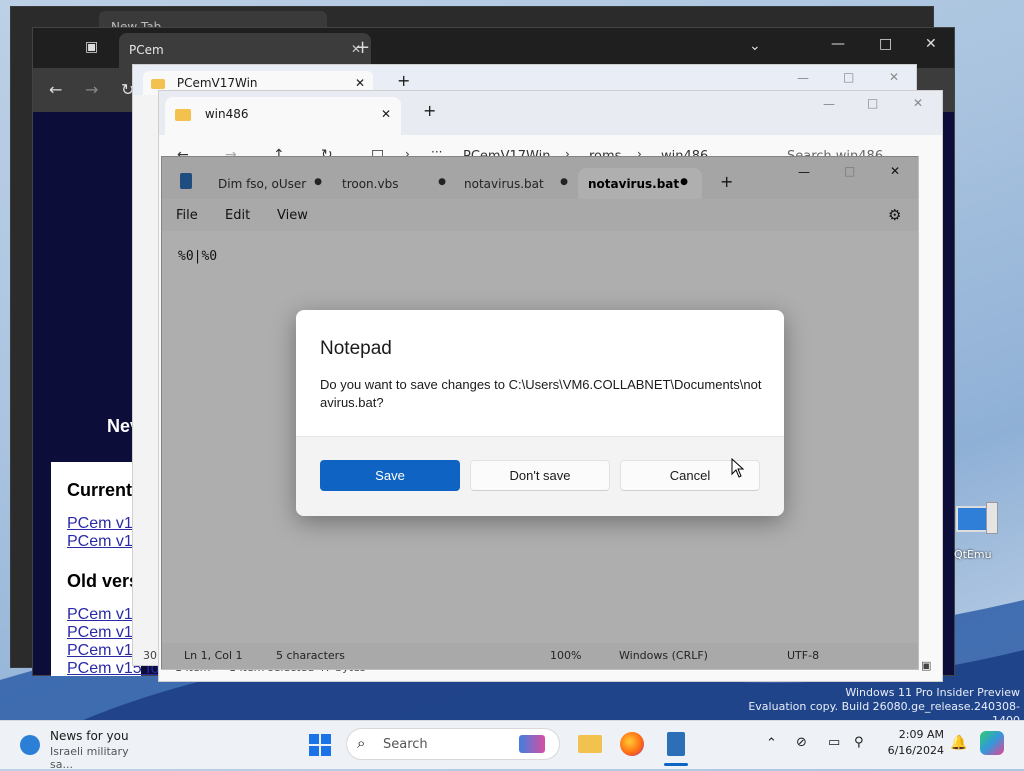 The height and width of the screenshot is (771, 1024). I want to click on old-versions-heading: Old vers, so click(103, 581).